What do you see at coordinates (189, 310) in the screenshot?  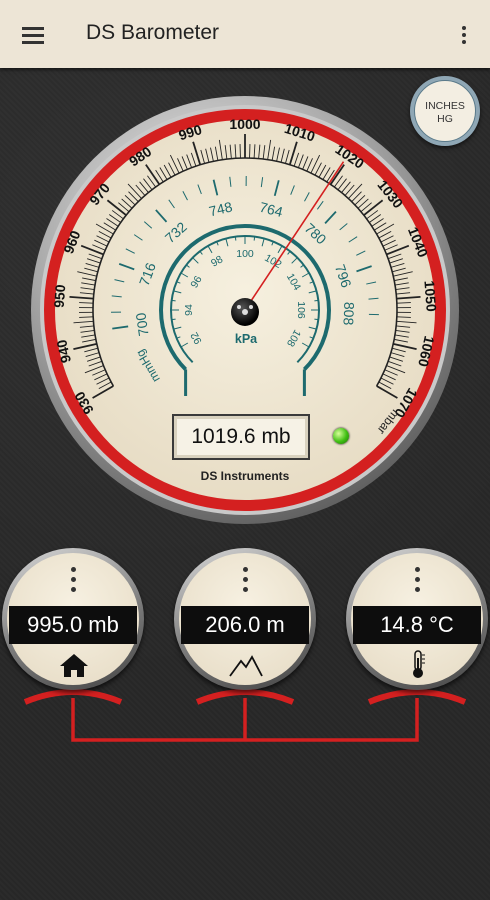 I see `kpa-tick-label: 94` at bounding box center [189, 310].